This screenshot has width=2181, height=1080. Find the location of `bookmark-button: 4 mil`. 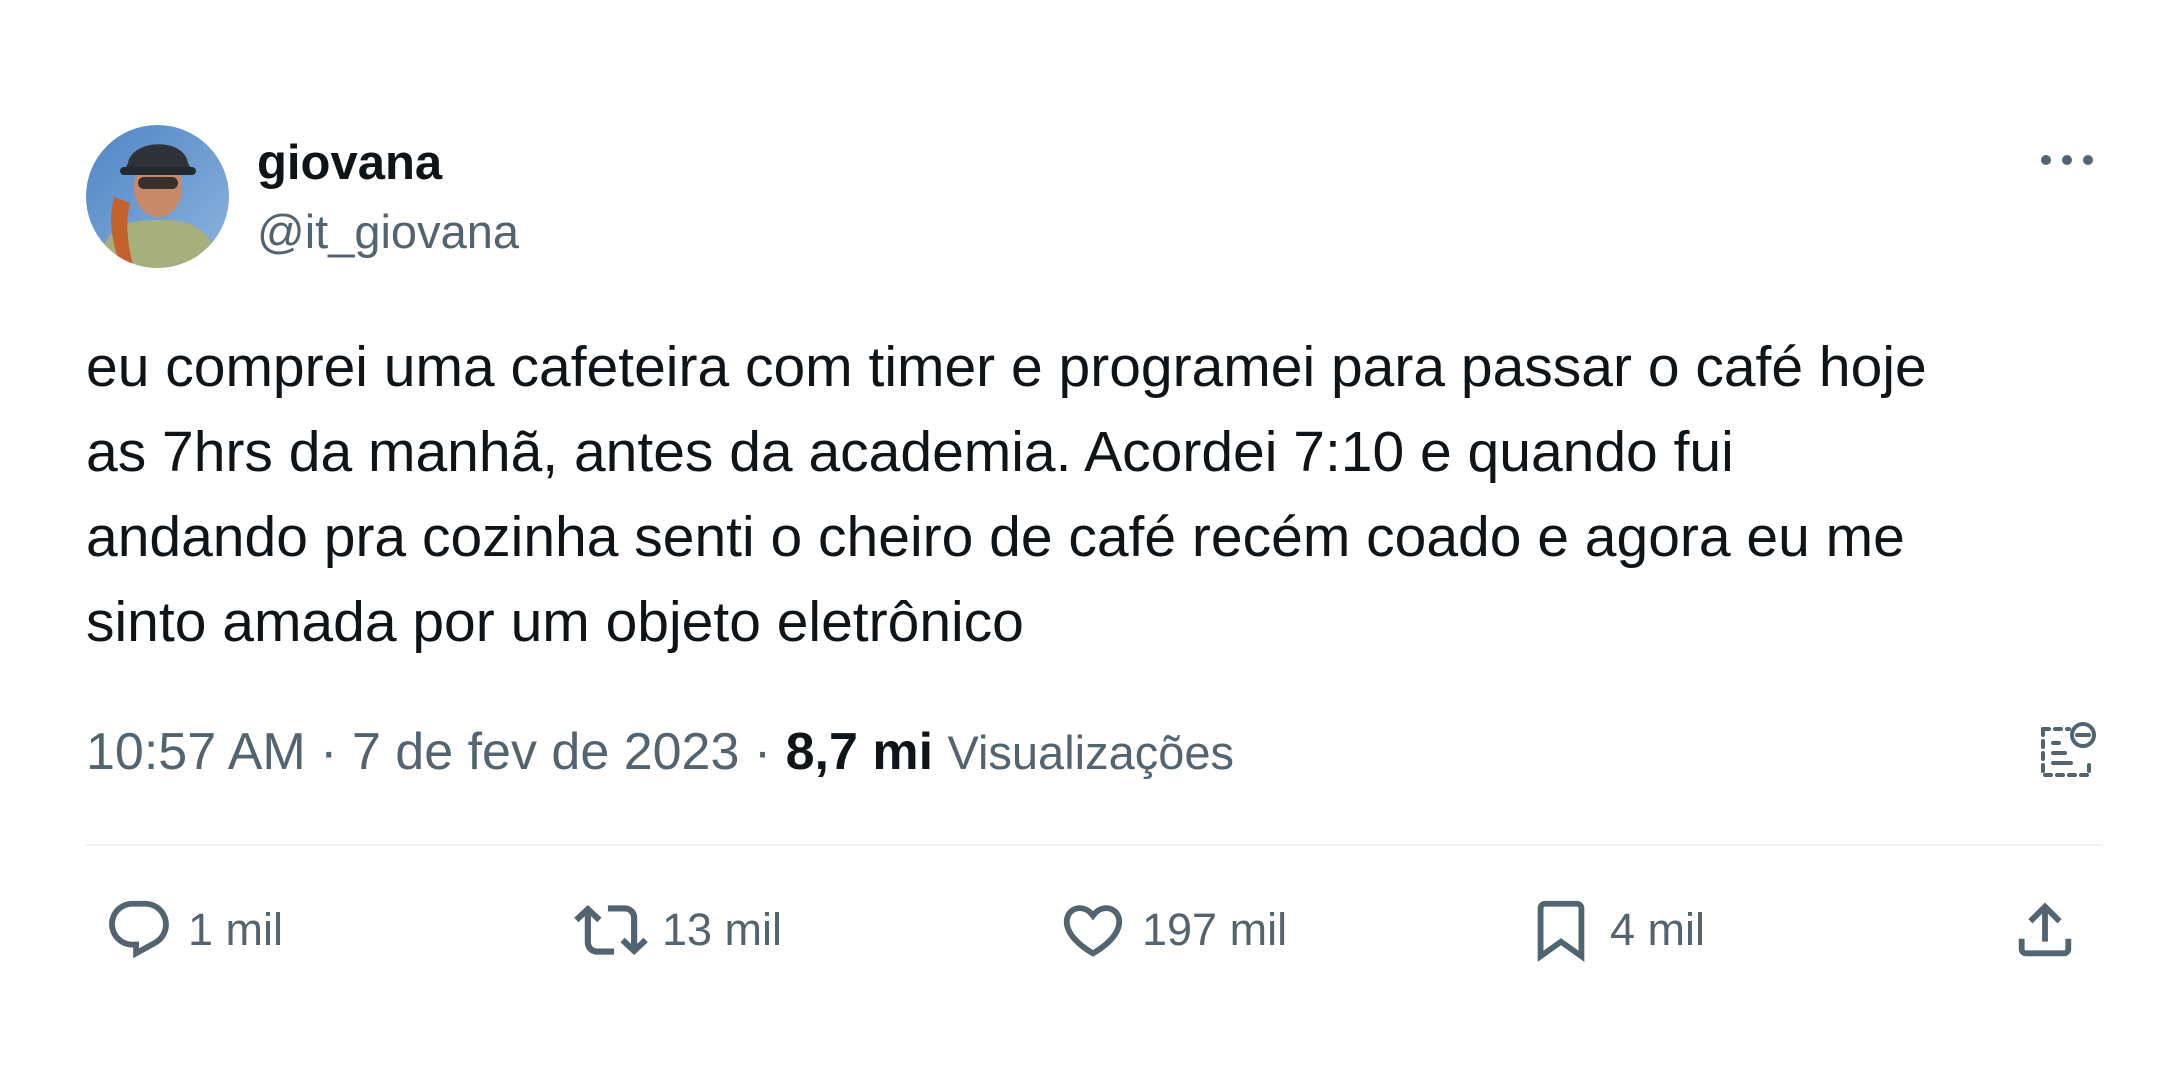

bookmark-button: 4 mil is located at coordinates (1615, 930).